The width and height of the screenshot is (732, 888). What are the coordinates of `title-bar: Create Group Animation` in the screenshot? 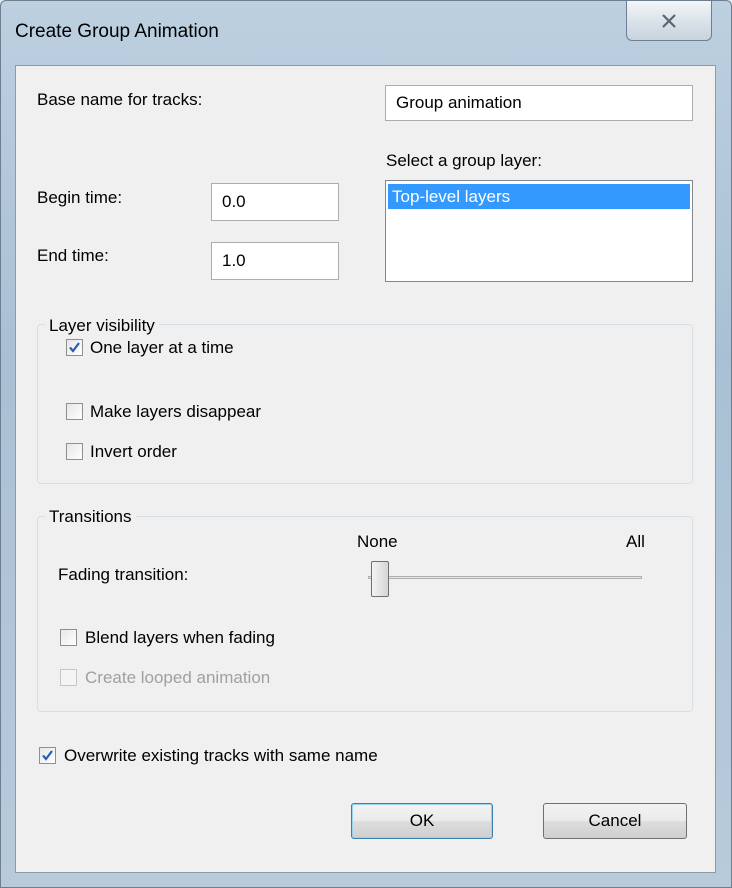 It's located at (366, 32).